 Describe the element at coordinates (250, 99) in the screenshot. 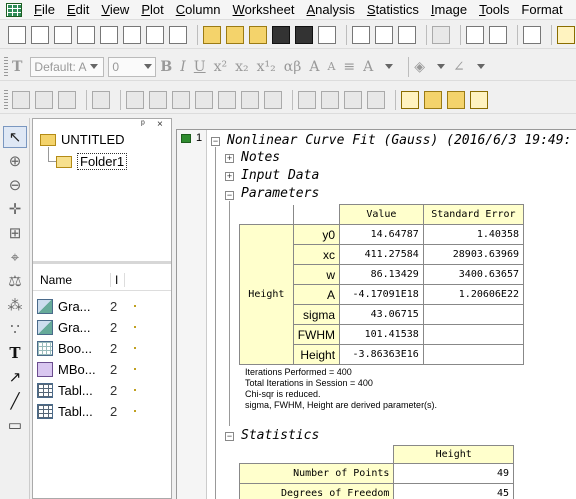

I see `axis-none-icon` at that location.